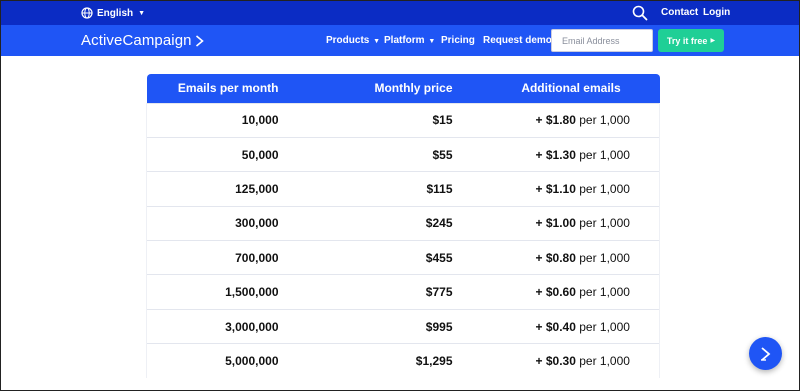  I want to click on cell-additional: + $1.80 per 1,000, so click(556, 120).